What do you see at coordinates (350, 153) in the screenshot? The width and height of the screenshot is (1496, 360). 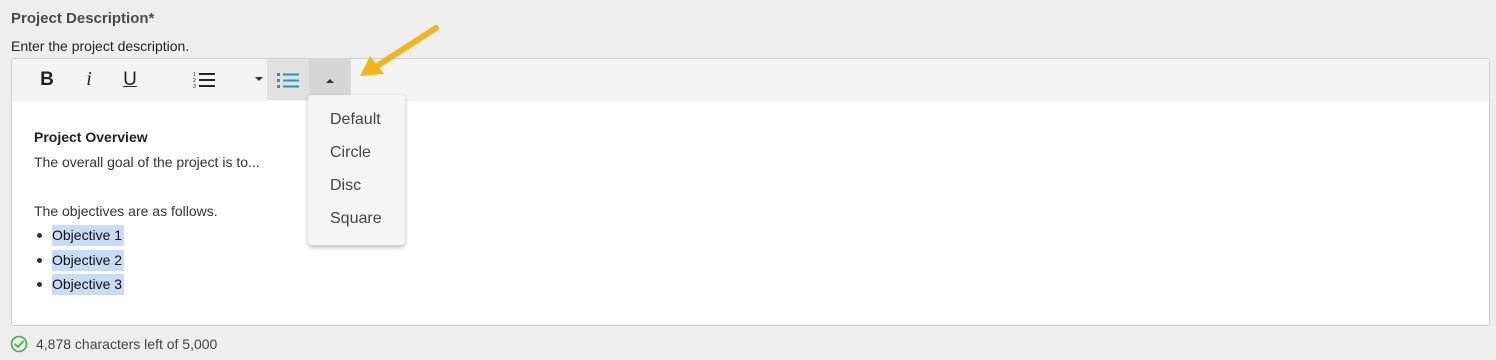 I see `menu-item-circle: Circle` at bounding box center [350, 153].